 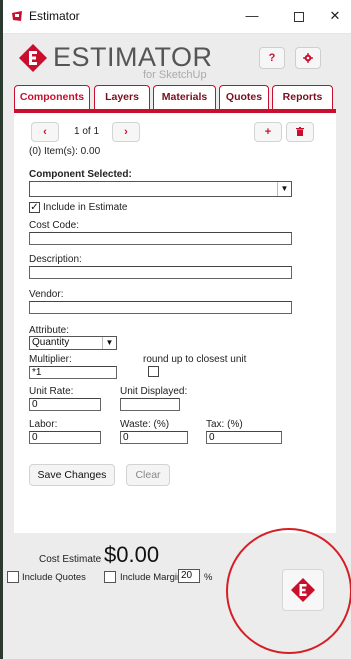 I want to click on pager-position: 1 of 1, so click(x=87, y=131).